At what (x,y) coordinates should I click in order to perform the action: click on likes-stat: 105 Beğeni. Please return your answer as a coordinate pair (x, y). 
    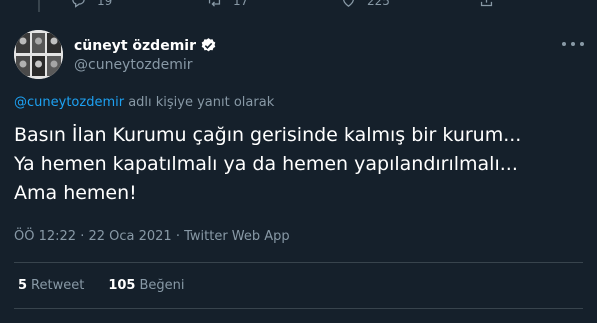
    Looking at the image, I should click on (146, 285).